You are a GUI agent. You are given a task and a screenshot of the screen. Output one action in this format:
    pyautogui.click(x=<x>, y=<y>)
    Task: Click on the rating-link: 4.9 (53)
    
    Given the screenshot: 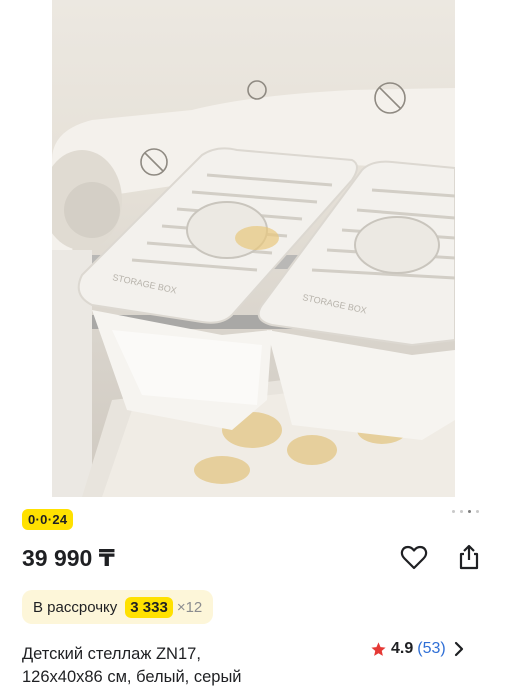 What is the action you would take?
    pyautogui.click(x=417, y=649)
    